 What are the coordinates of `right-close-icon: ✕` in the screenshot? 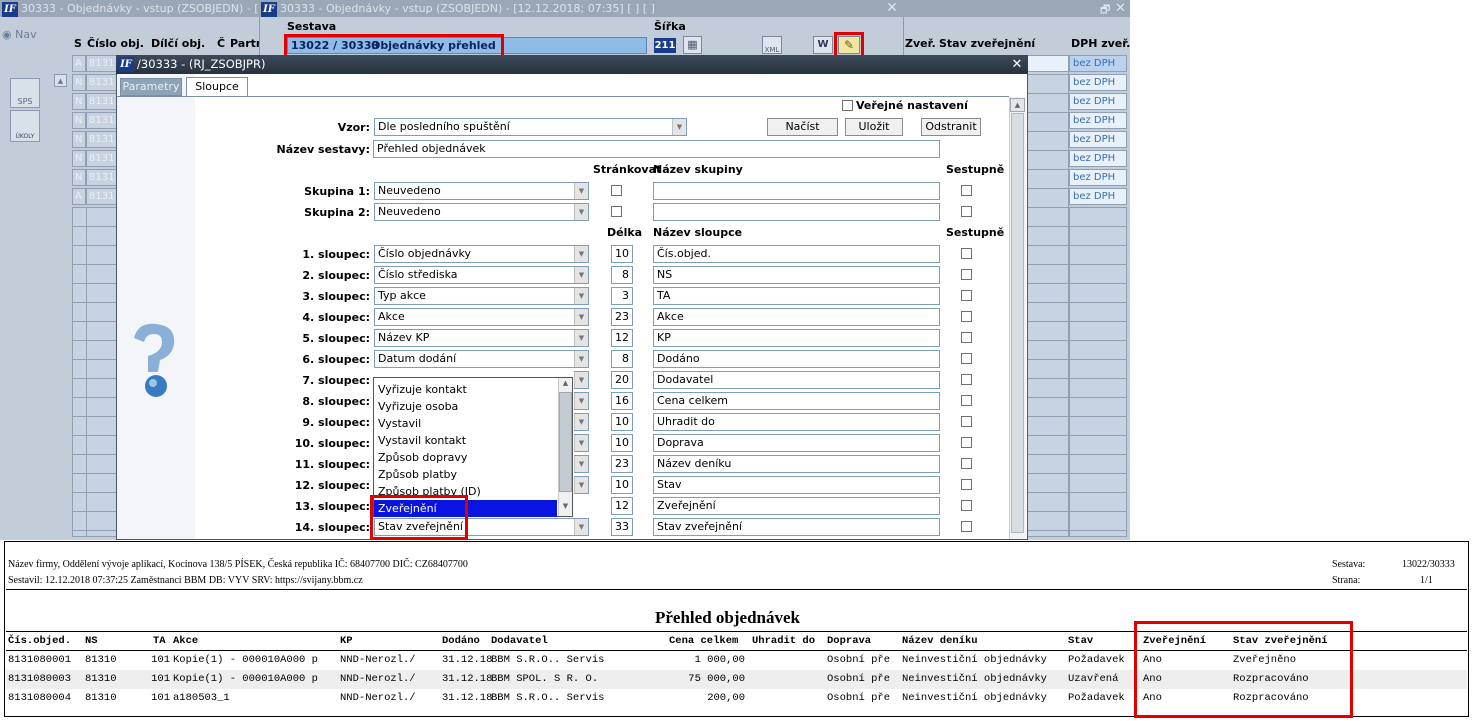 It's located at (1120, 8).